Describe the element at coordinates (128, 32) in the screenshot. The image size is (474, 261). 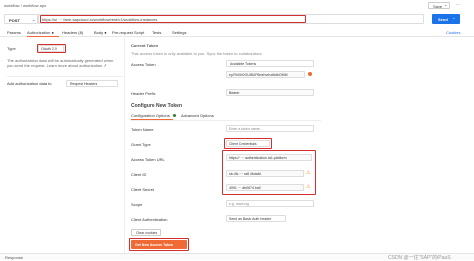
I see `tab-pre-request-script: Pre-request Script` at that location.